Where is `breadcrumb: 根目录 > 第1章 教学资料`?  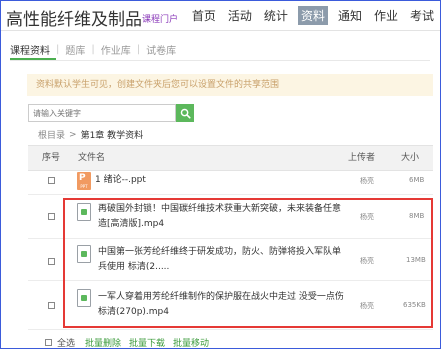
breadcrumb: 根目录 > 第1章 教学资料 is located at coordinates (91, 135).